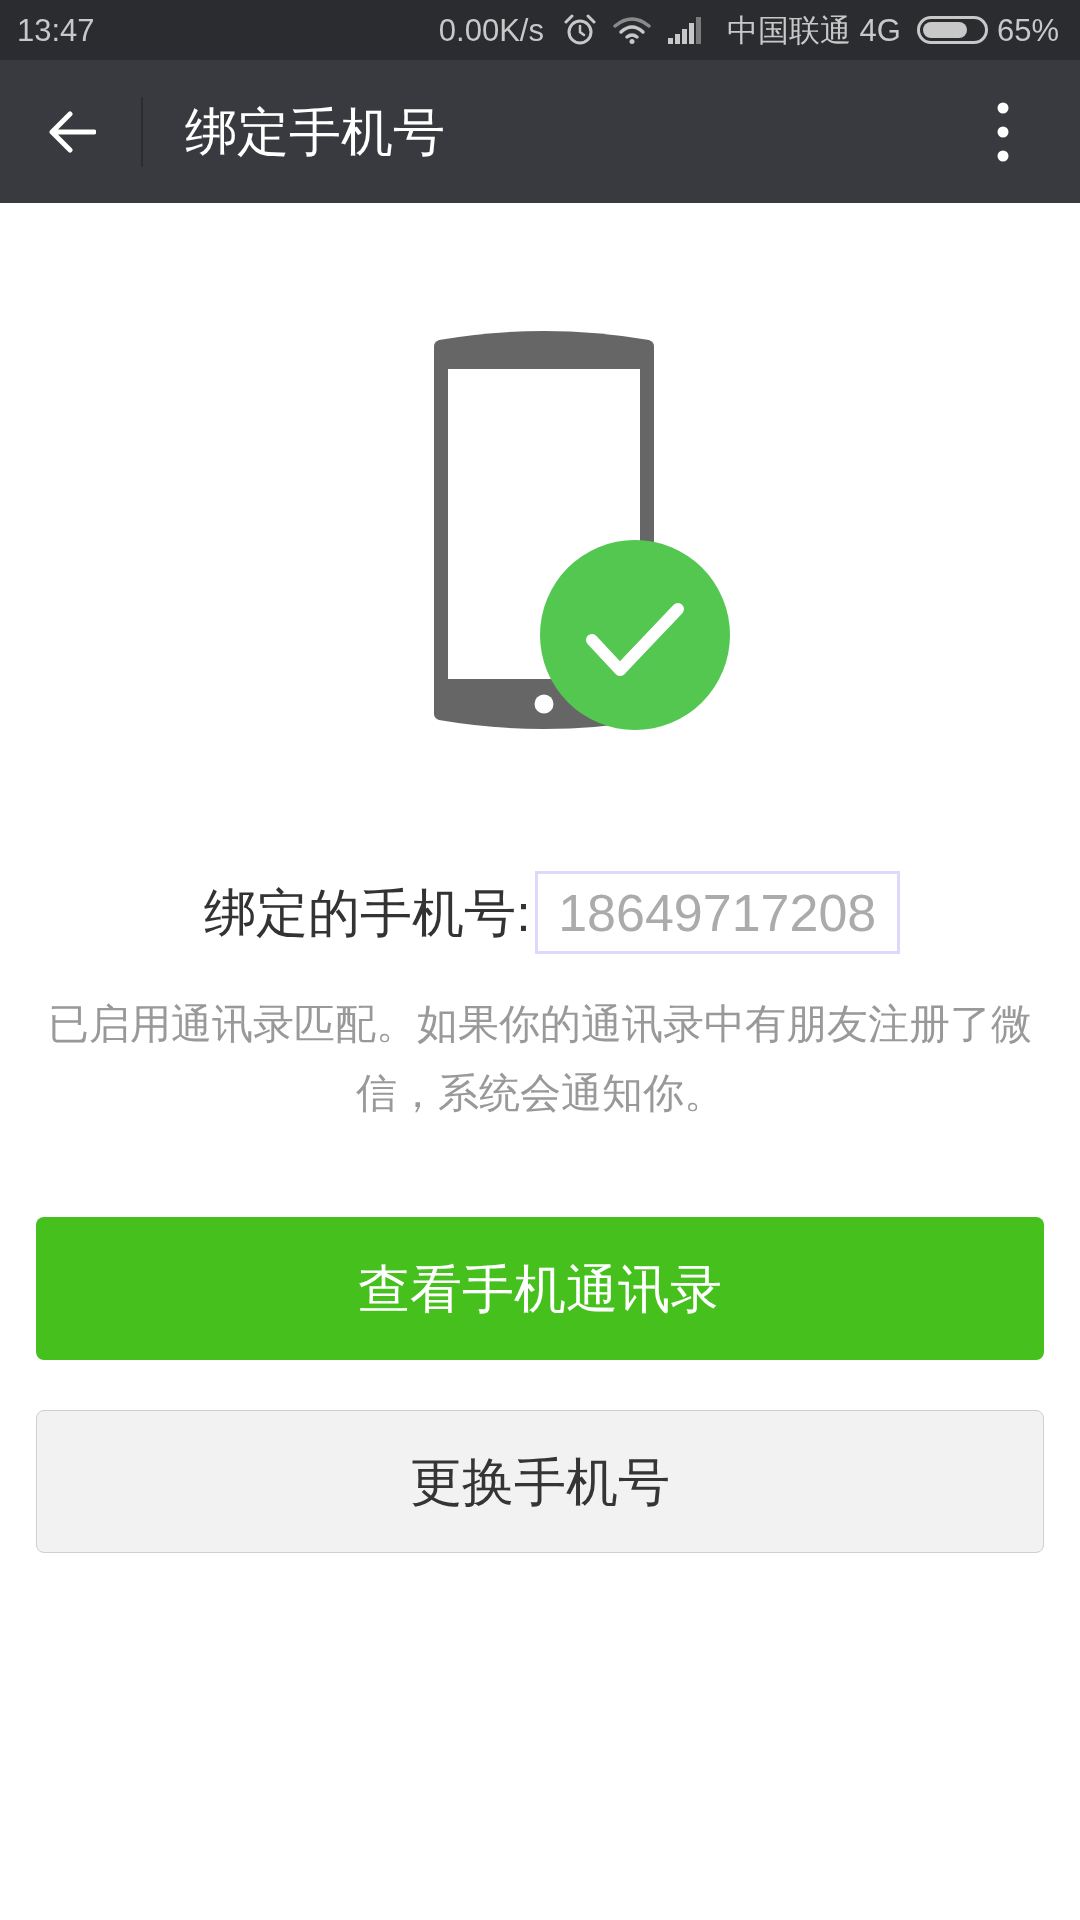  I want to click on alarm-clock-icon, so click(580, 30).